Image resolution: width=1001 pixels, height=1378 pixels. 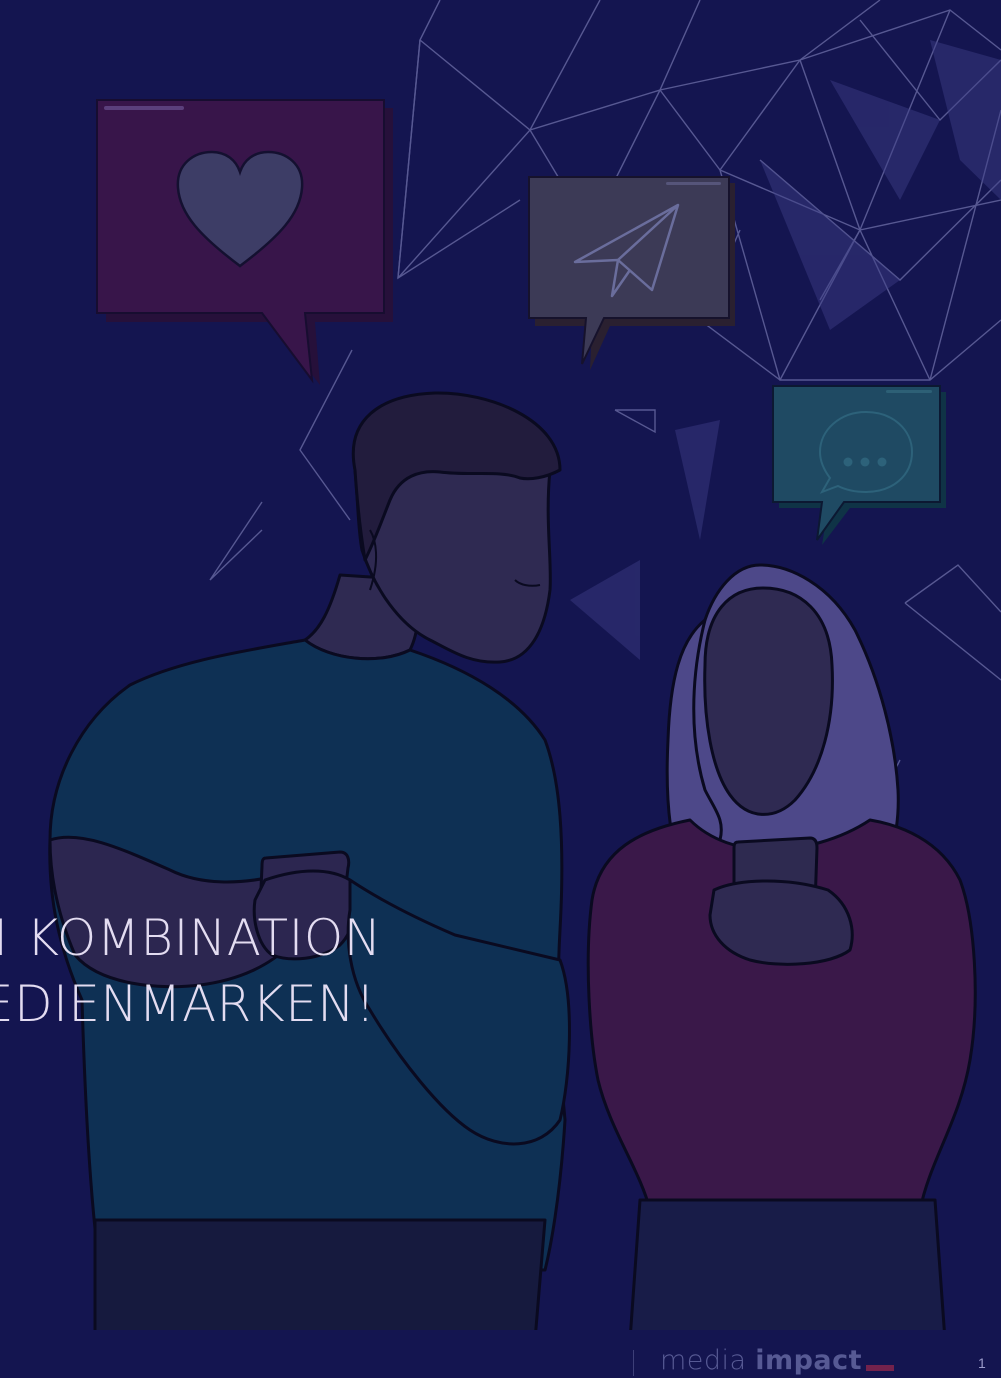 I want to click on headline-line-2: EDIENMARKEN!, so click(x=188, y=1004).